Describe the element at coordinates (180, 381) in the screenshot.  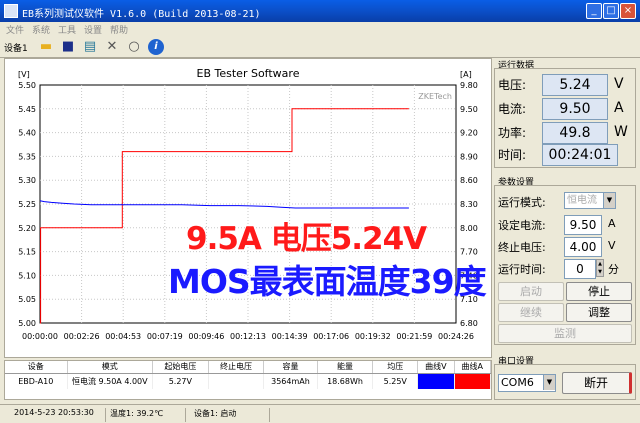
I see `cell-start-voltage: 5.27V` at that location.